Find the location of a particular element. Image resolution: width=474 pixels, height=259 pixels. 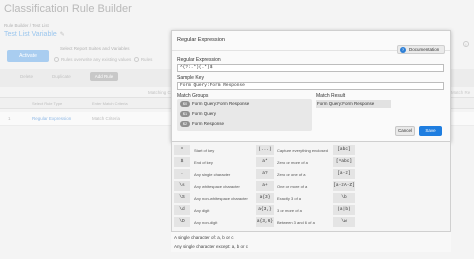

cheat-description: Exactly 3 of a is located at coordinates (289, 198).